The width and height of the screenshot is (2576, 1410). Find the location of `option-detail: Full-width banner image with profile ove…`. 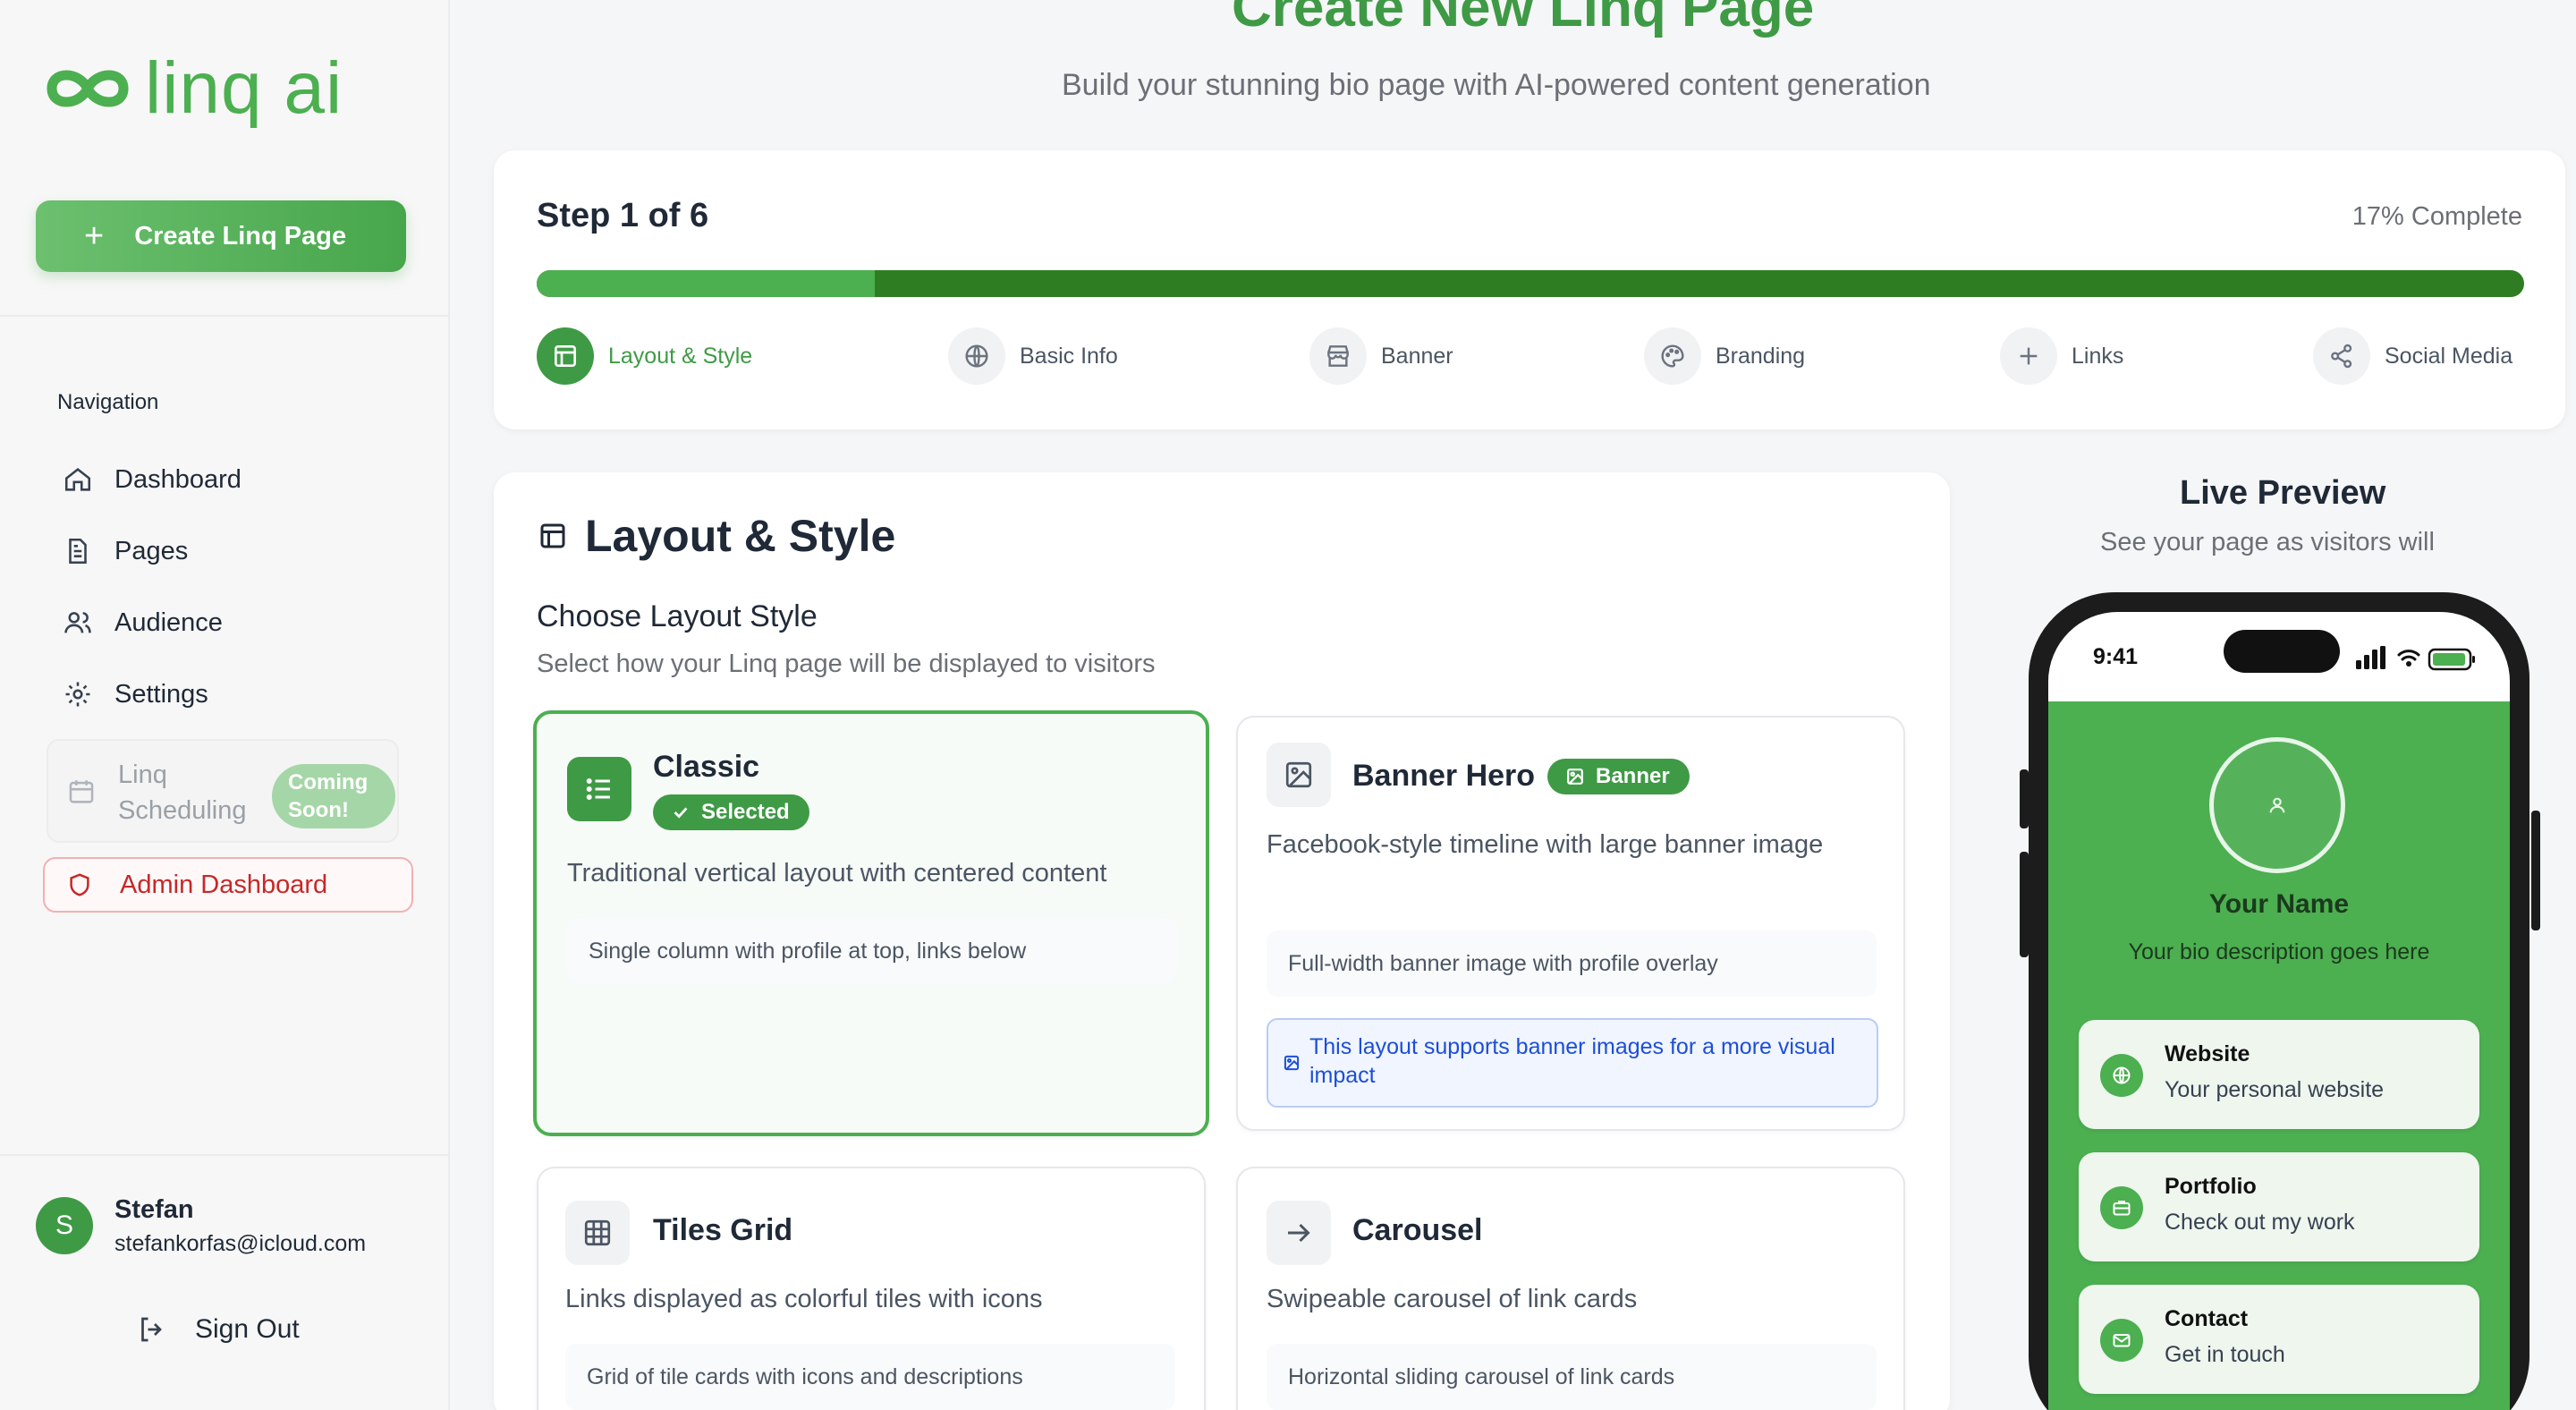

option-detail: Full-width banner image with profile ove… is located at coordinates (1572, 964).